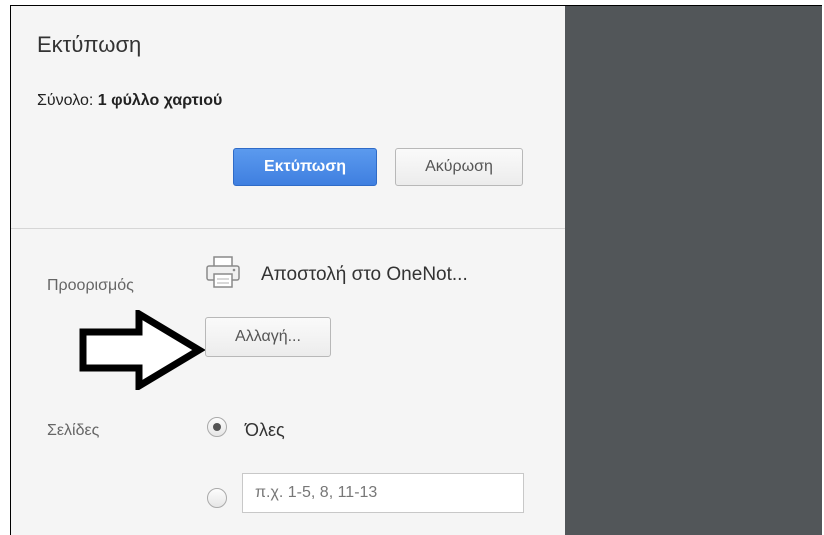 This screenshot has width=824, height=535. I want to click on arrow-right-outline-icon, so click(141, 350).